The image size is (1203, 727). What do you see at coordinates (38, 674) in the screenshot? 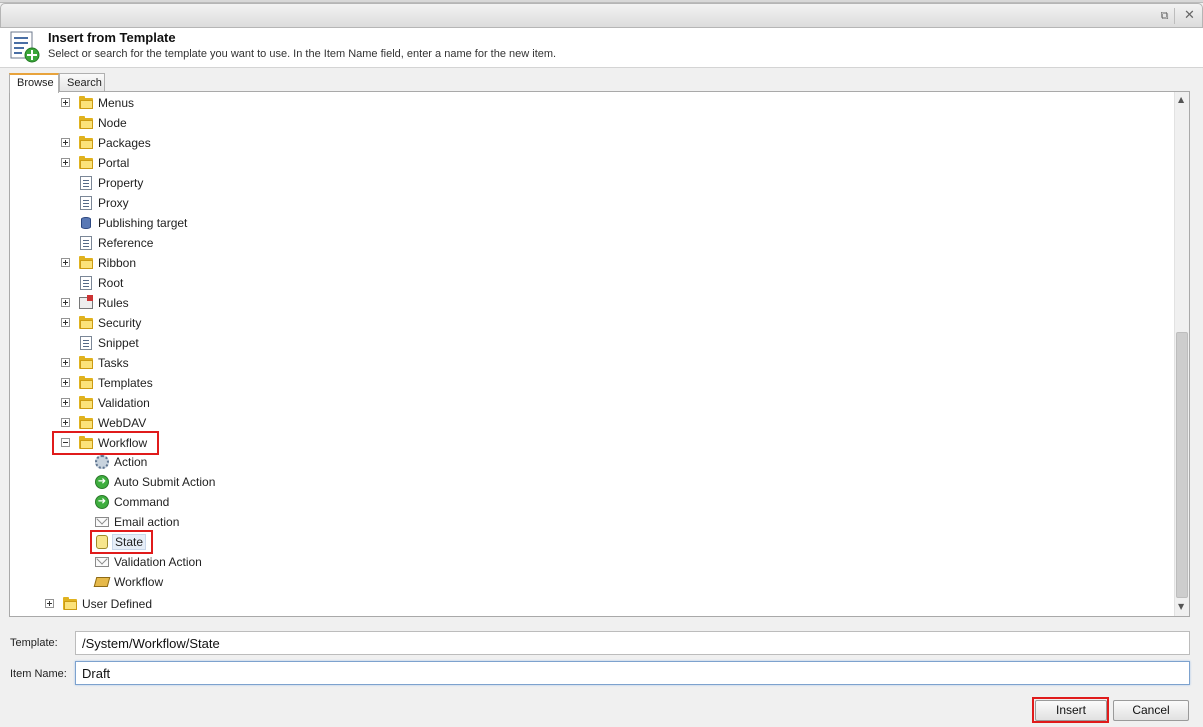
I see `item-name-label: Item Name:` at bounding box center [38, 674].